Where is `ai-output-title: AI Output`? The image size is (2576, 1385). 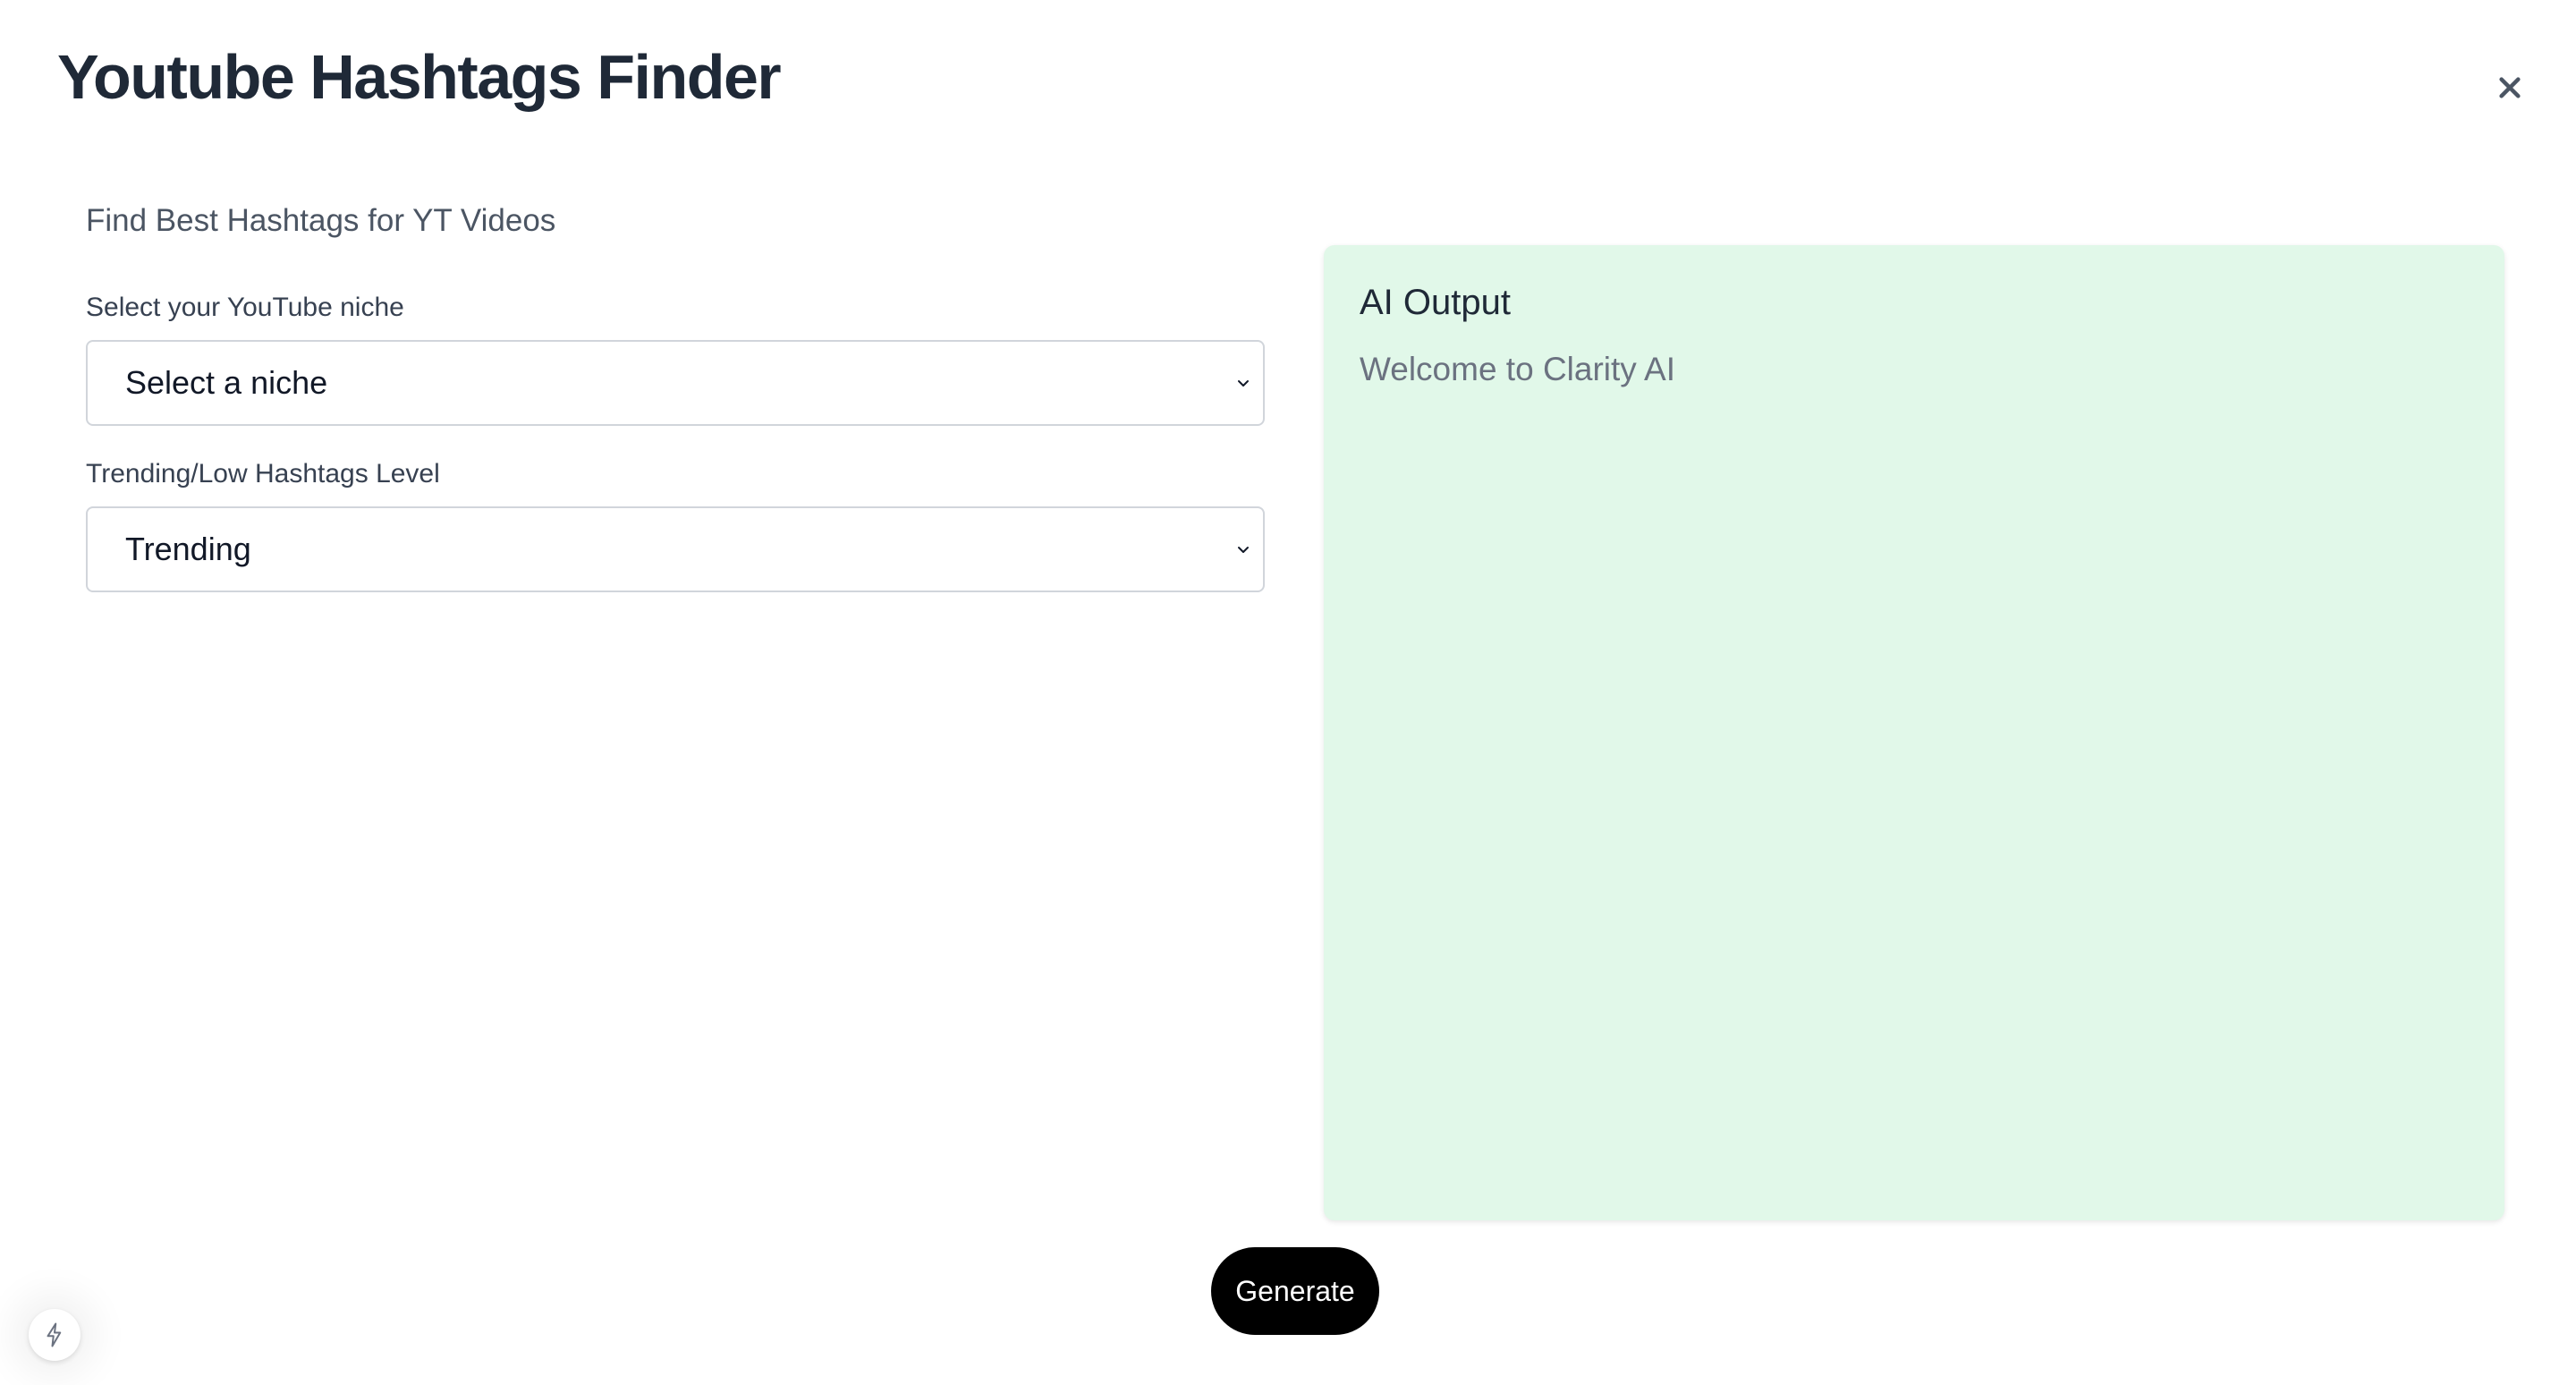
ai-output-title: AI Output is located at coordinates (1435, 302).